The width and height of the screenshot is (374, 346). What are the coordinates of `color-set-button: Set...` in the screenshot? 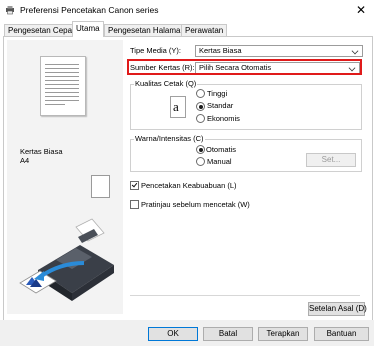 It's located at (331, 160).